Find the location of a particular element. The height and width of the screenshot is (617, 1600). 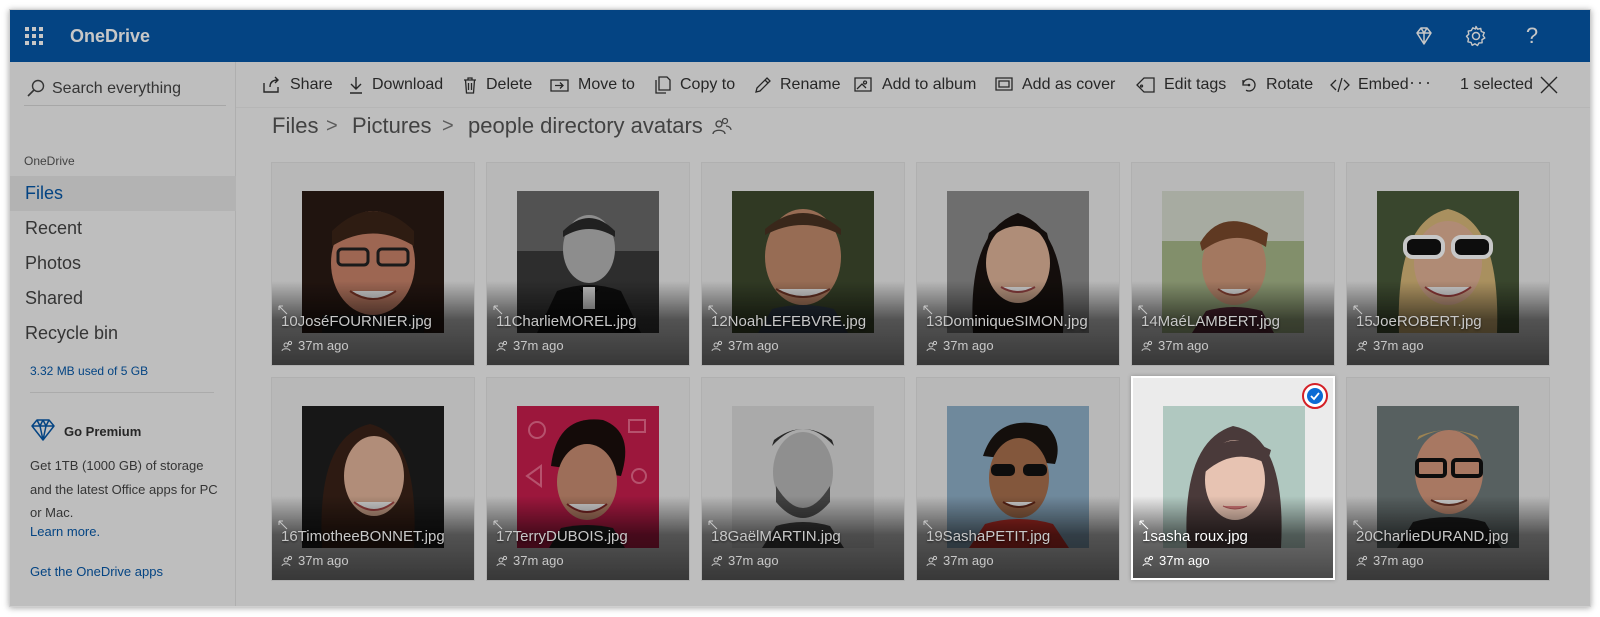

download-button: Download is located at coordinates (395, 85).